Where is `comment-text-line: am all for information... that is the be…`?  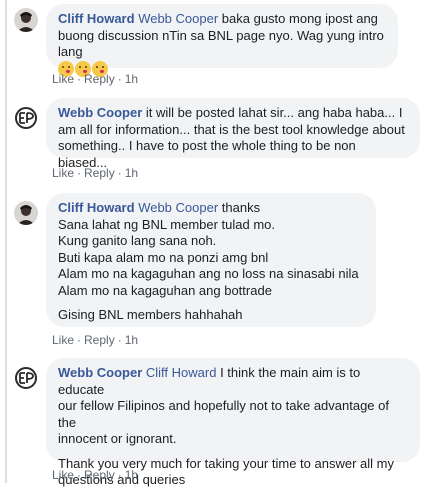
comment-text-line: am all for information... that is the be… is located at coordinates (231, 129).